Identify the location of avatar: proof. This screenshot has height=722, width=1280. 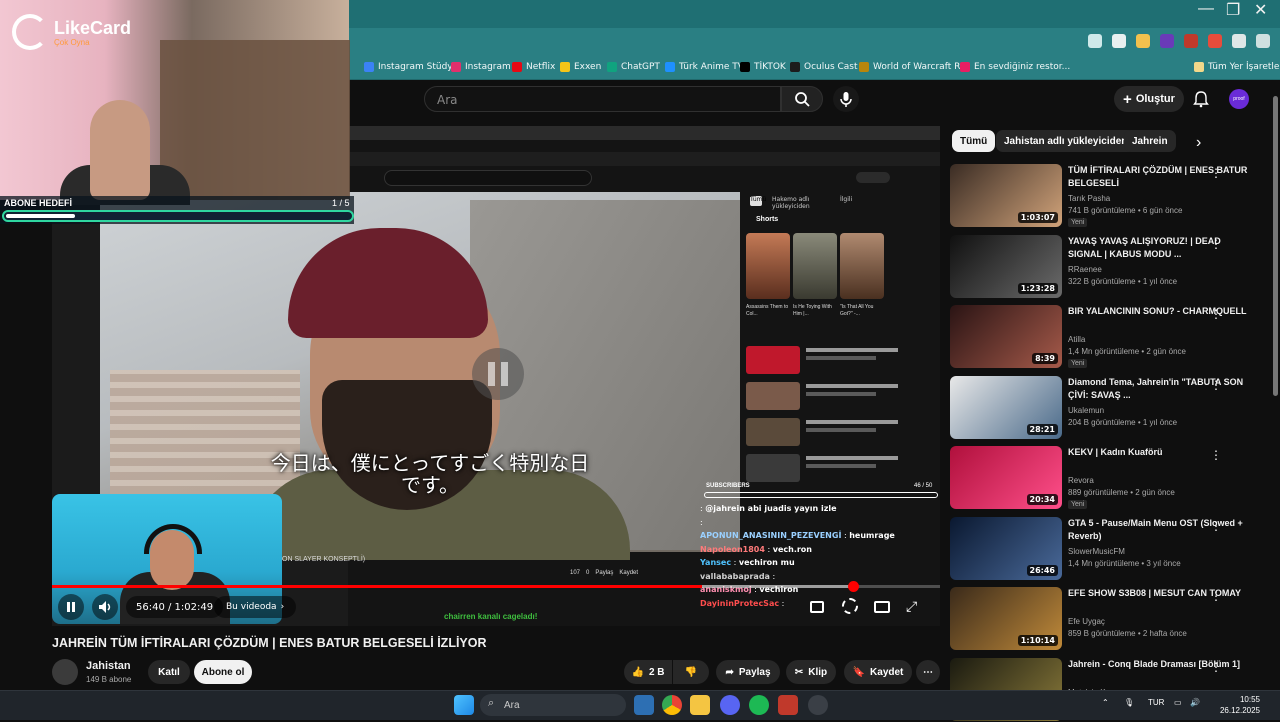
(1239, 99).